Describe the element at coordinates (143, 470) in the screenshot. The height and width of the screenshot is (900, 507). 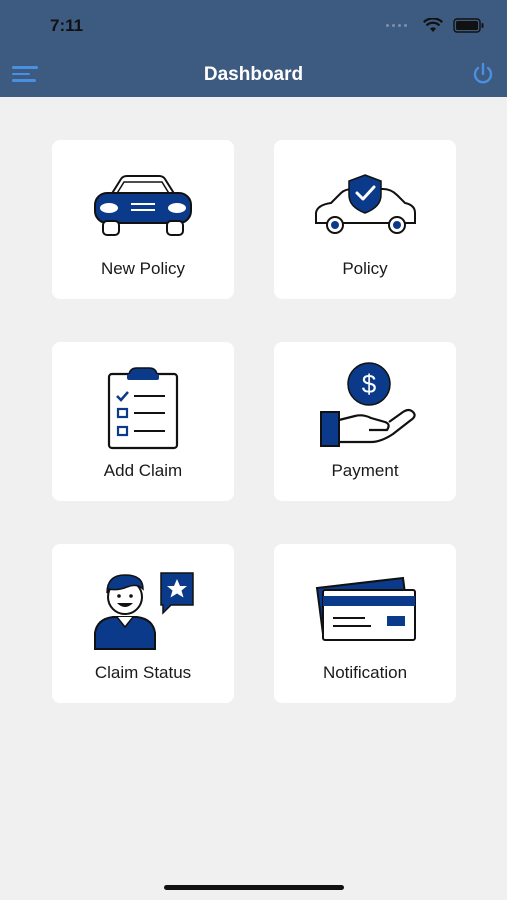
I see `tile-label: Add Claim` at that location.